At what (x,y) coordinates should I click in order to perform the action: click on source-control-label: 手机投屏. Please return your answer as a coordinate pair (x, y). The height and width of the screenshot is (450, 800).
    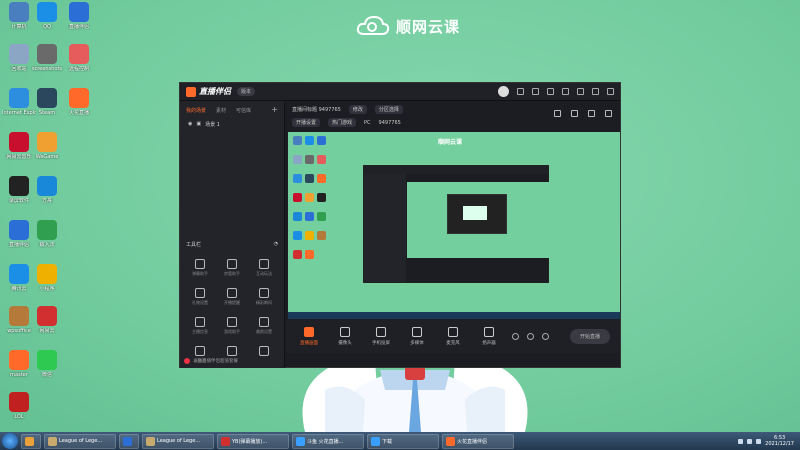
    Looking at the image, I should click on (381, 343).